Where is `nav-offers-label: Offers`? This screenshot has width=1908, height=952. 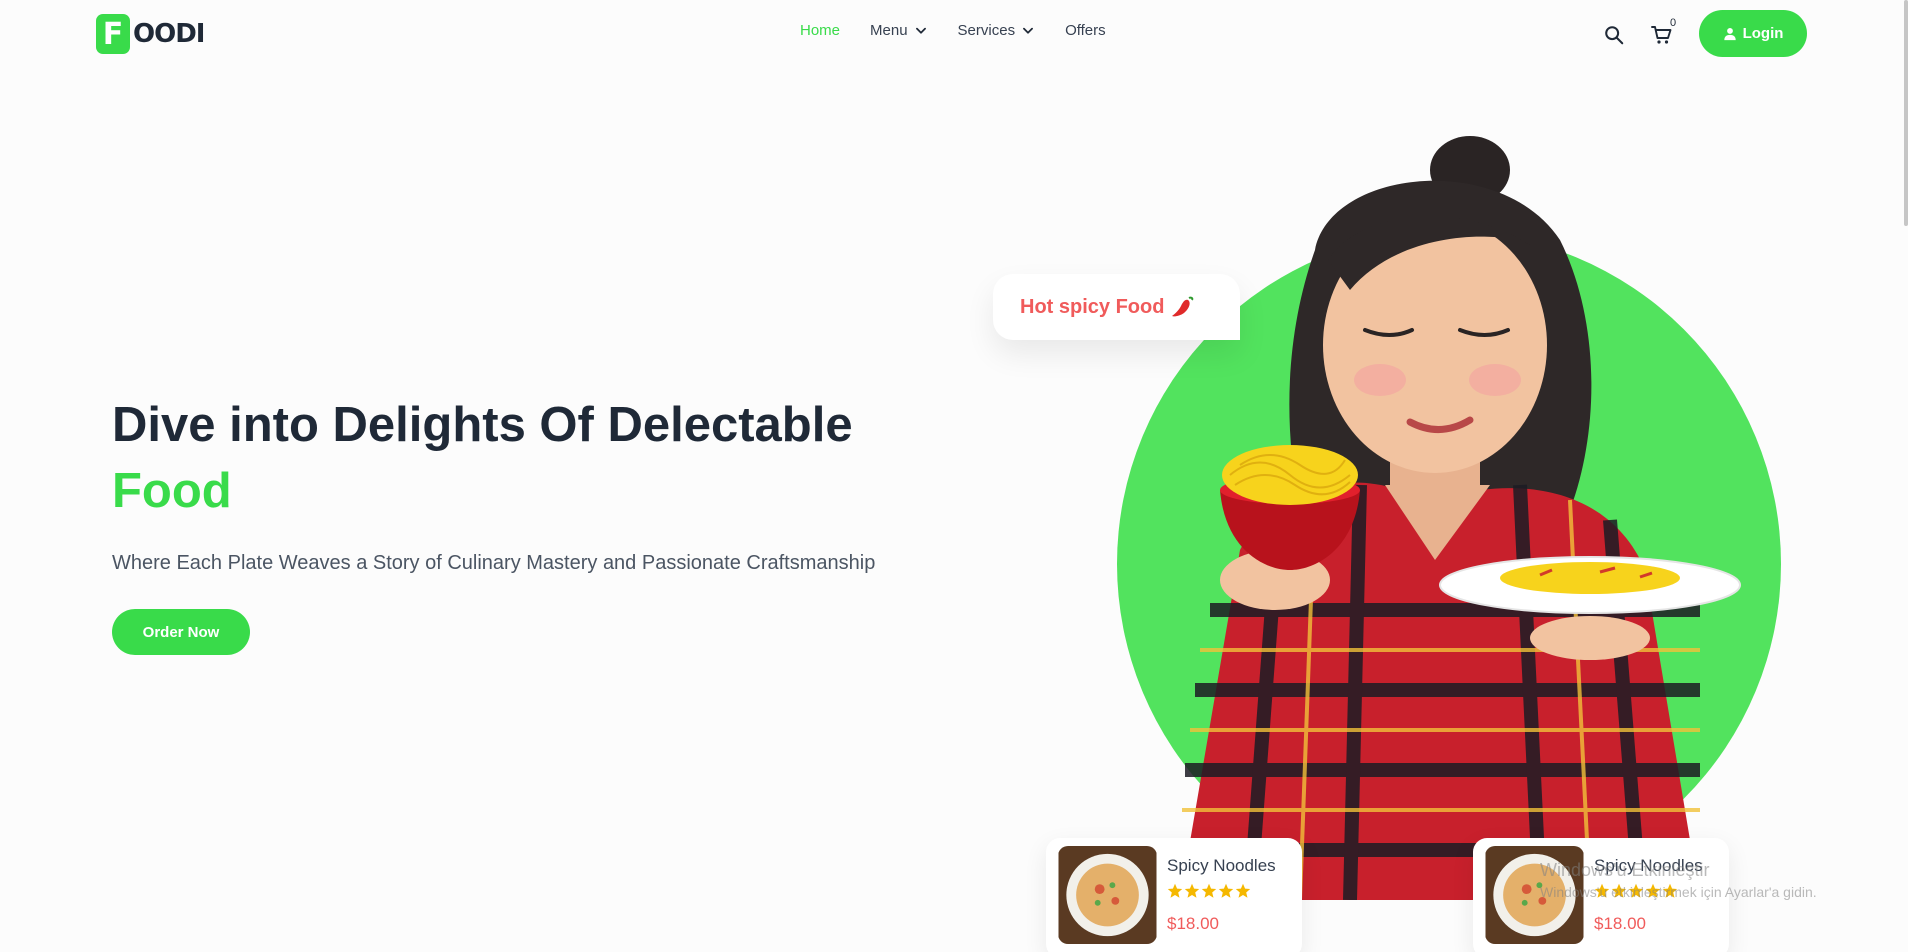 nav-offers-label: Offers is located at coordinates (1085, 30).